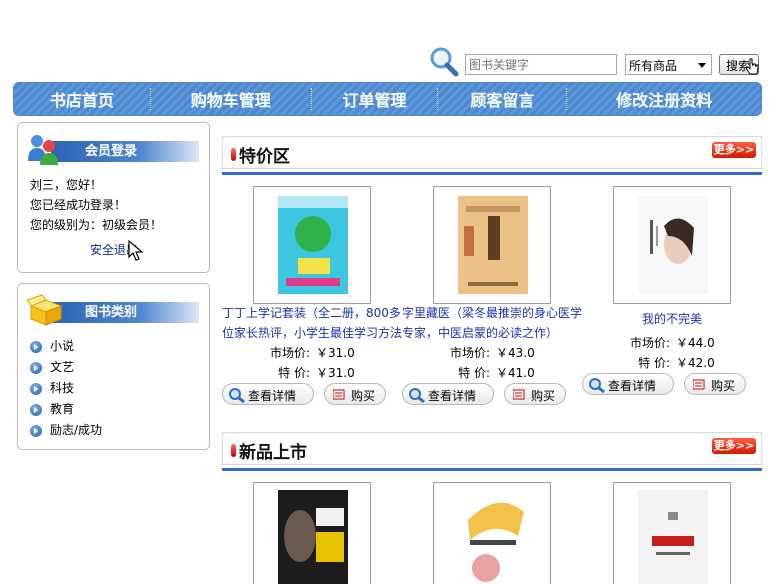 This screenshot has height=584, width=777. Describe the element at coordinates (695, 343) in the screenshot. I see `market-price-value: ￥44.0` at that location.